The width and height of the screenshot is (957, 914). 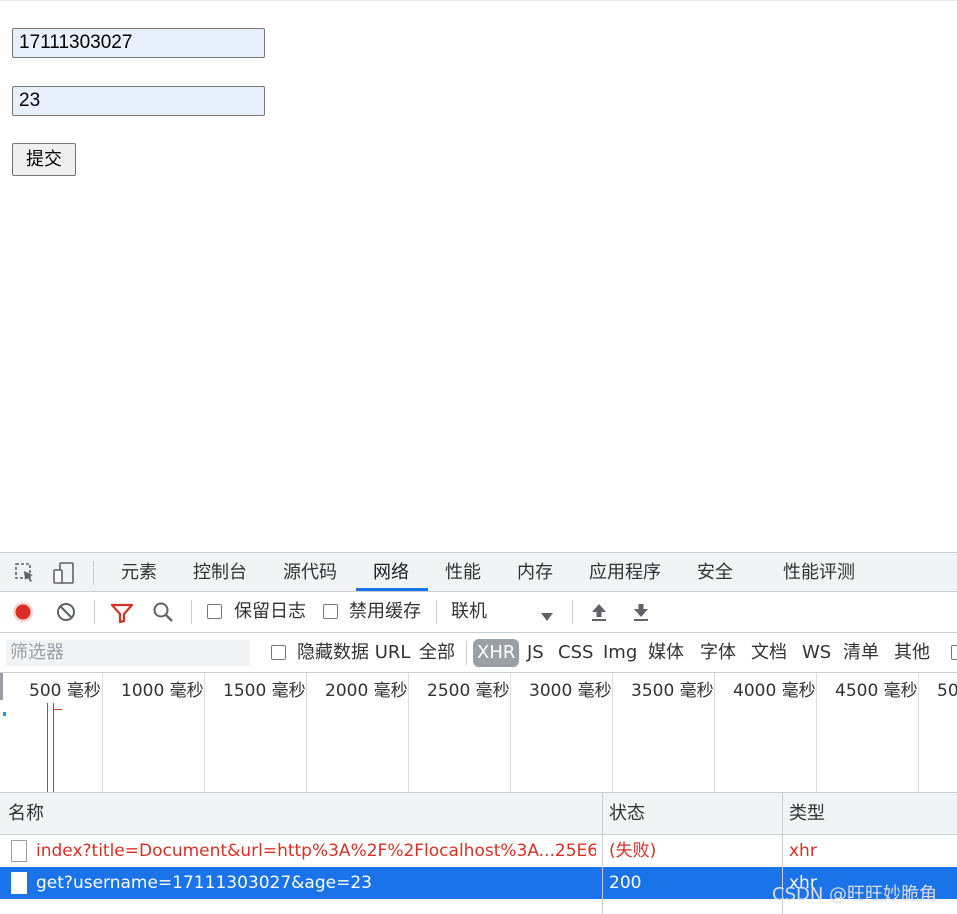 I want to click on domcontentloaded-marker, so click(x=47, y=747).